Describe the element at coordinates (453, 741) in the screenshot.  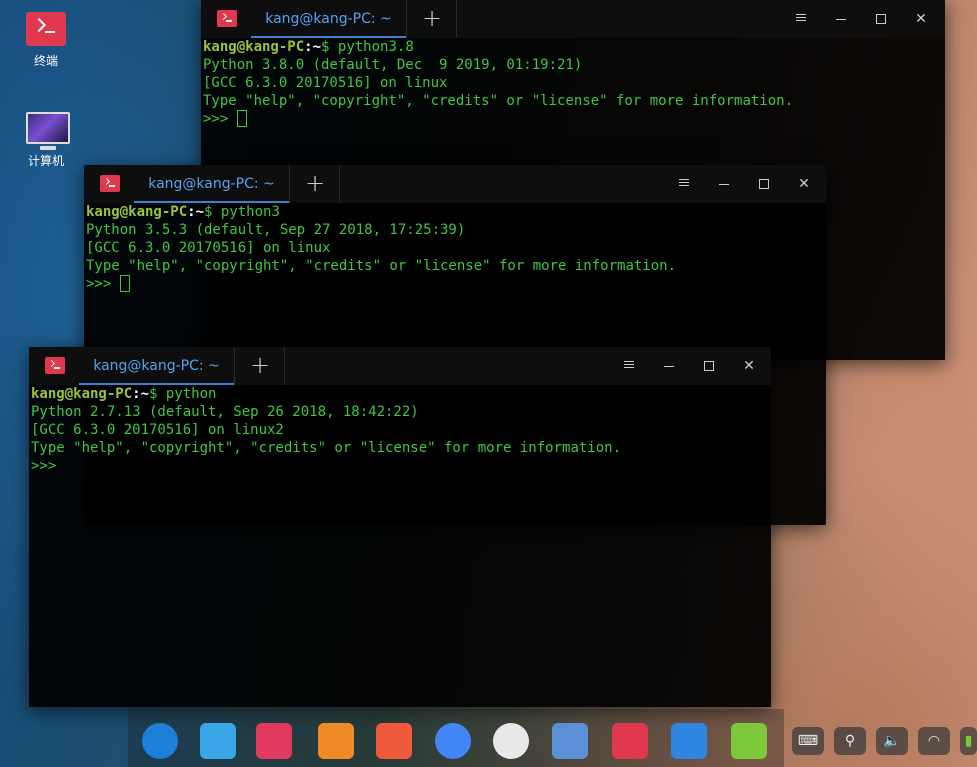
I see `chrome-icon` at that location.